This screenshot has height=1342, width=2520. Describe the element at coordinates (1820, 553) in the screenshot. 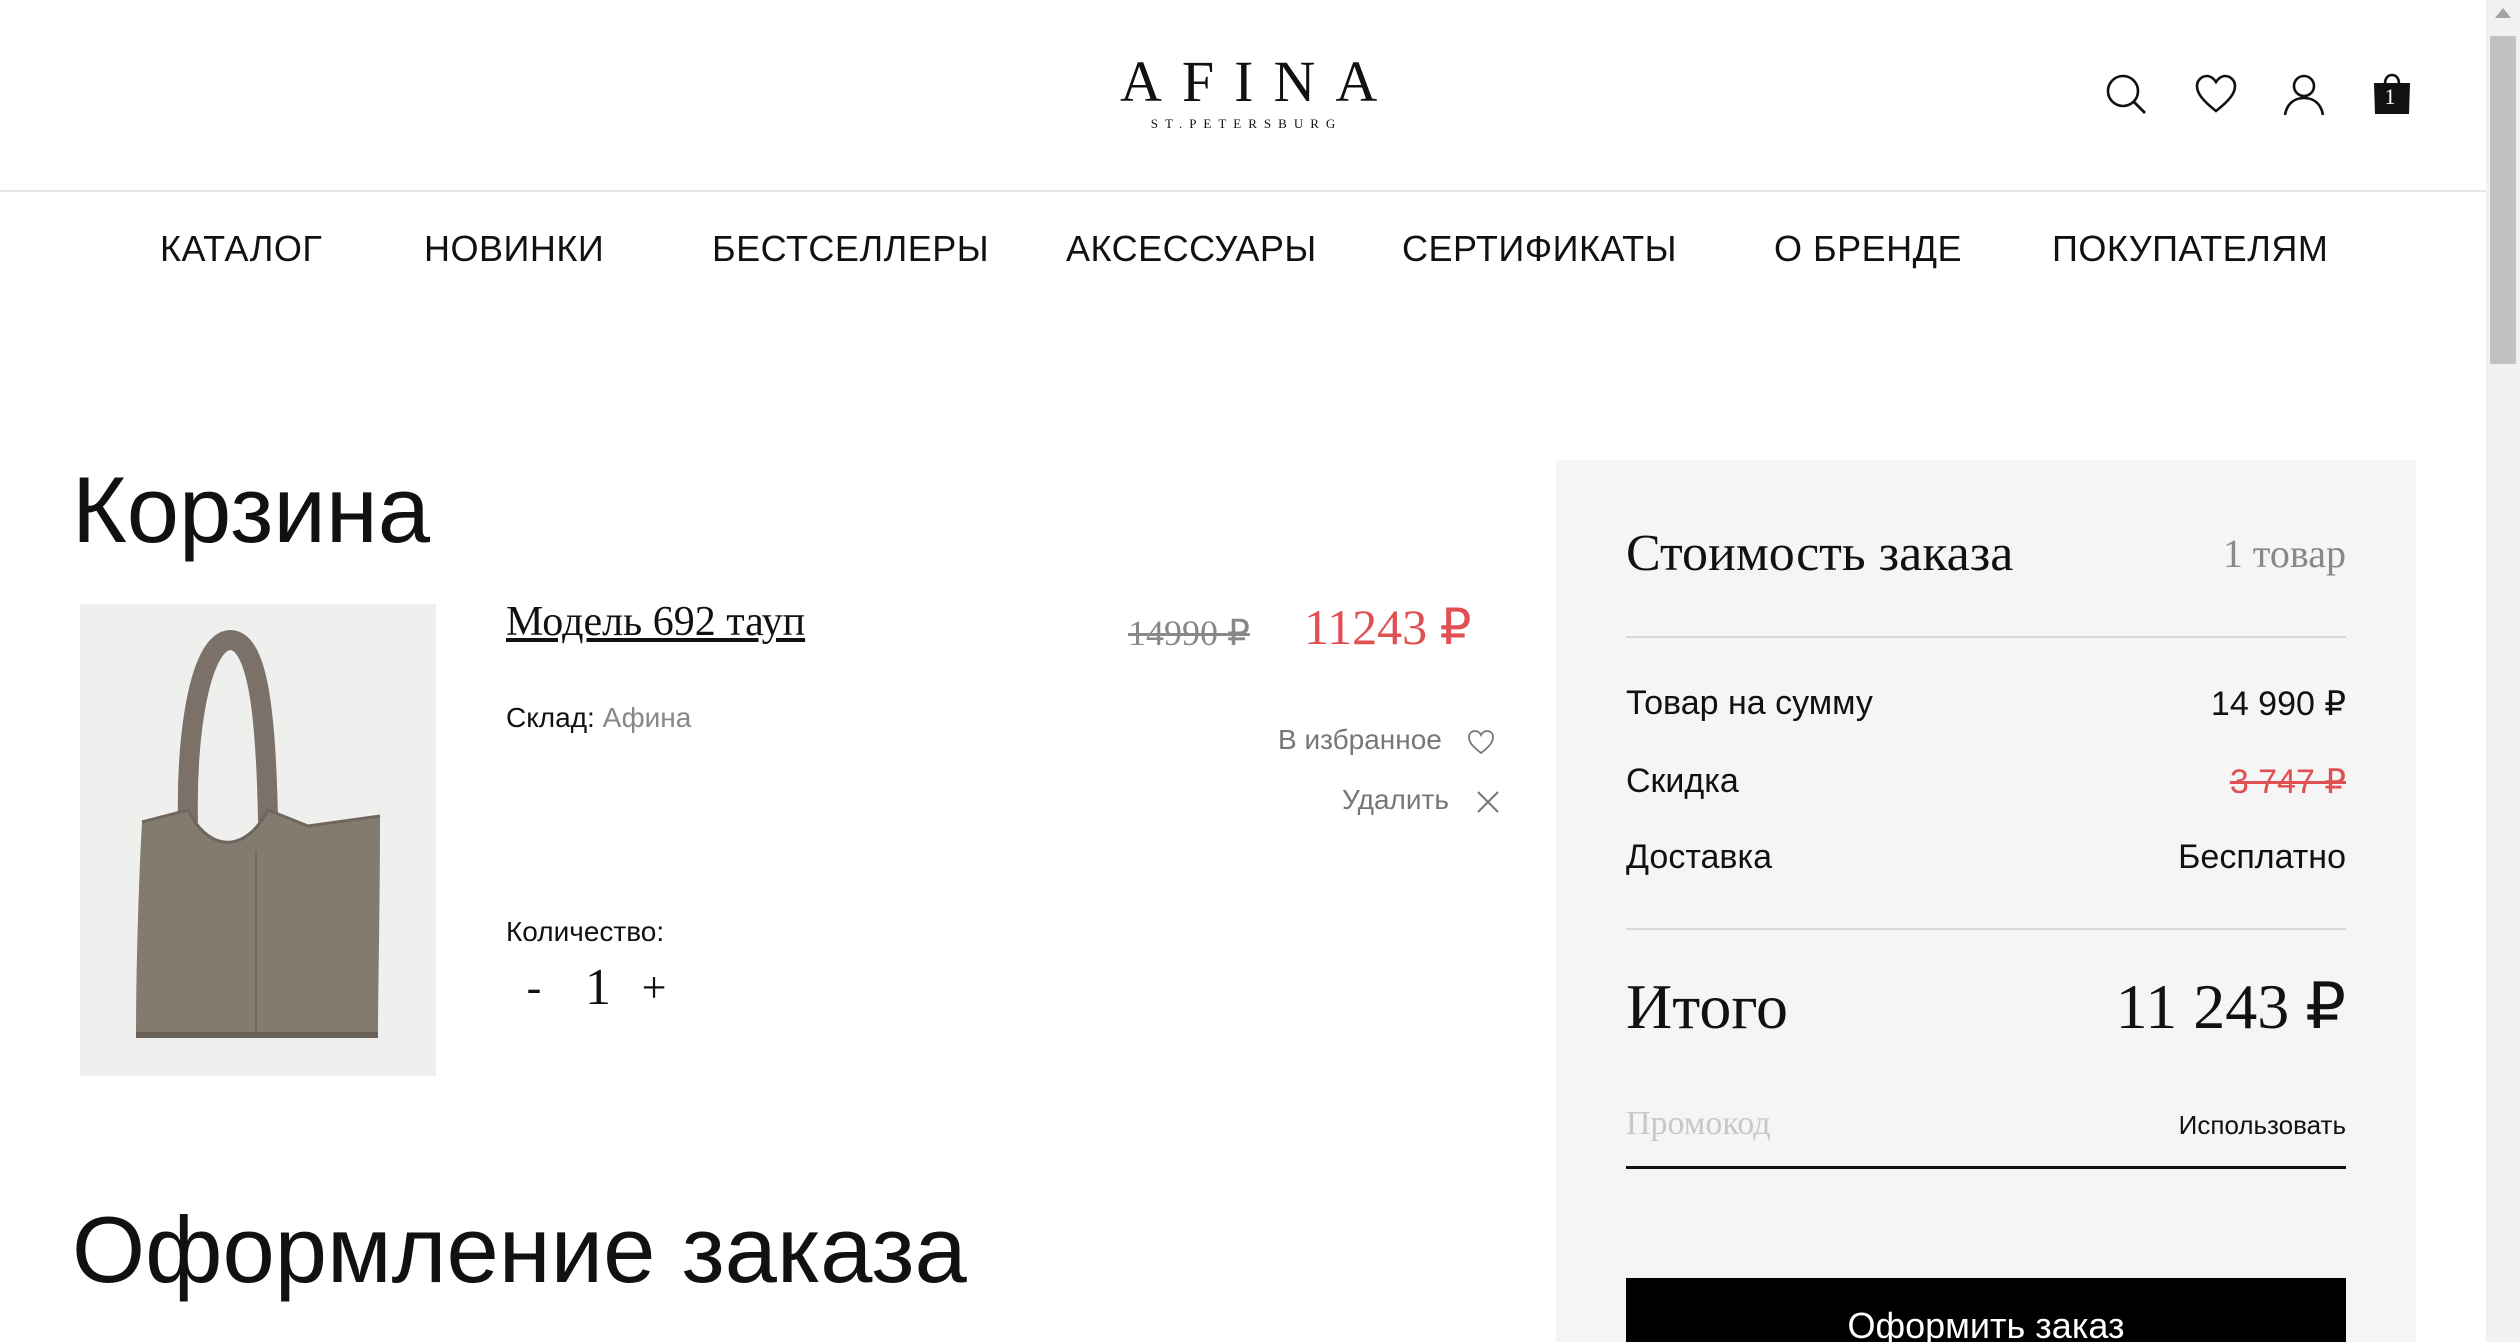

I see `summary-title: Стоимость заказа` at that location.